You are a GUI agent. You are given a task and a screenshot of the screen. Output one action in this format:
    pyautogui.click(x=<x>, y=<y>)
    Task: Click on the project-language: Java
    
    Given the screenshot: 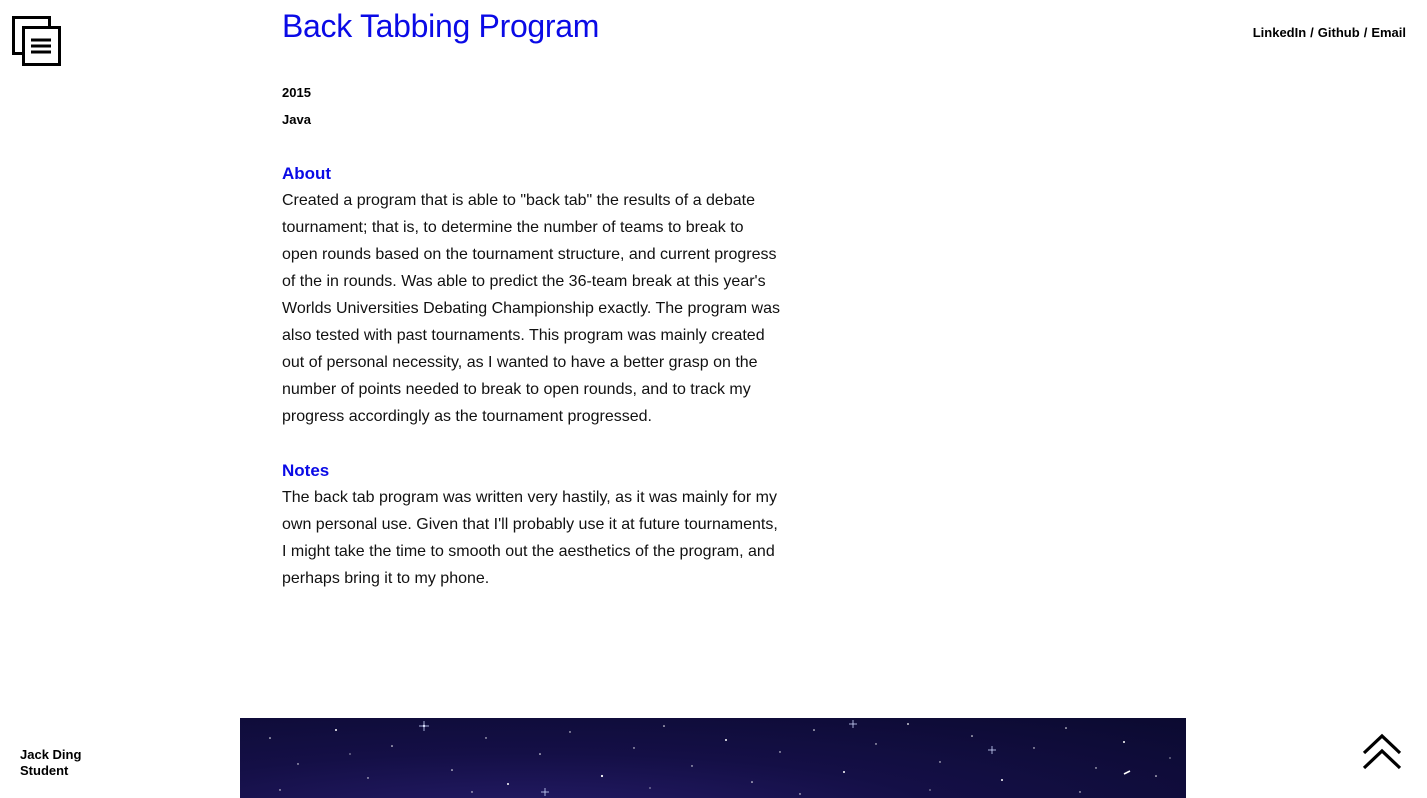 What is the action you would take?
    pyautogui.click(x=296, y=119)
    